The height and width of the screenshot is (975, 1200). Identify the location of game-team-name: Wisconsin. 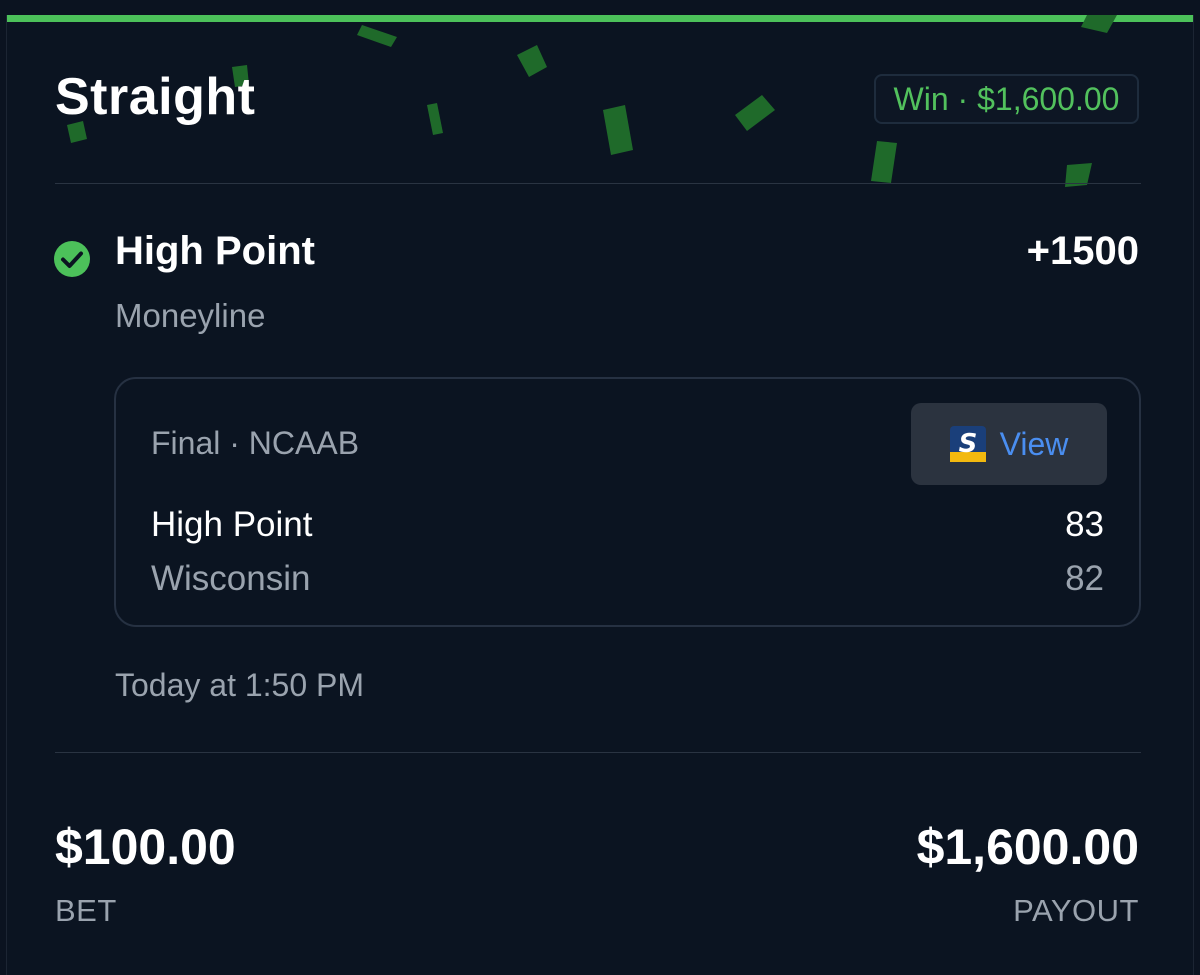
(231, 578).